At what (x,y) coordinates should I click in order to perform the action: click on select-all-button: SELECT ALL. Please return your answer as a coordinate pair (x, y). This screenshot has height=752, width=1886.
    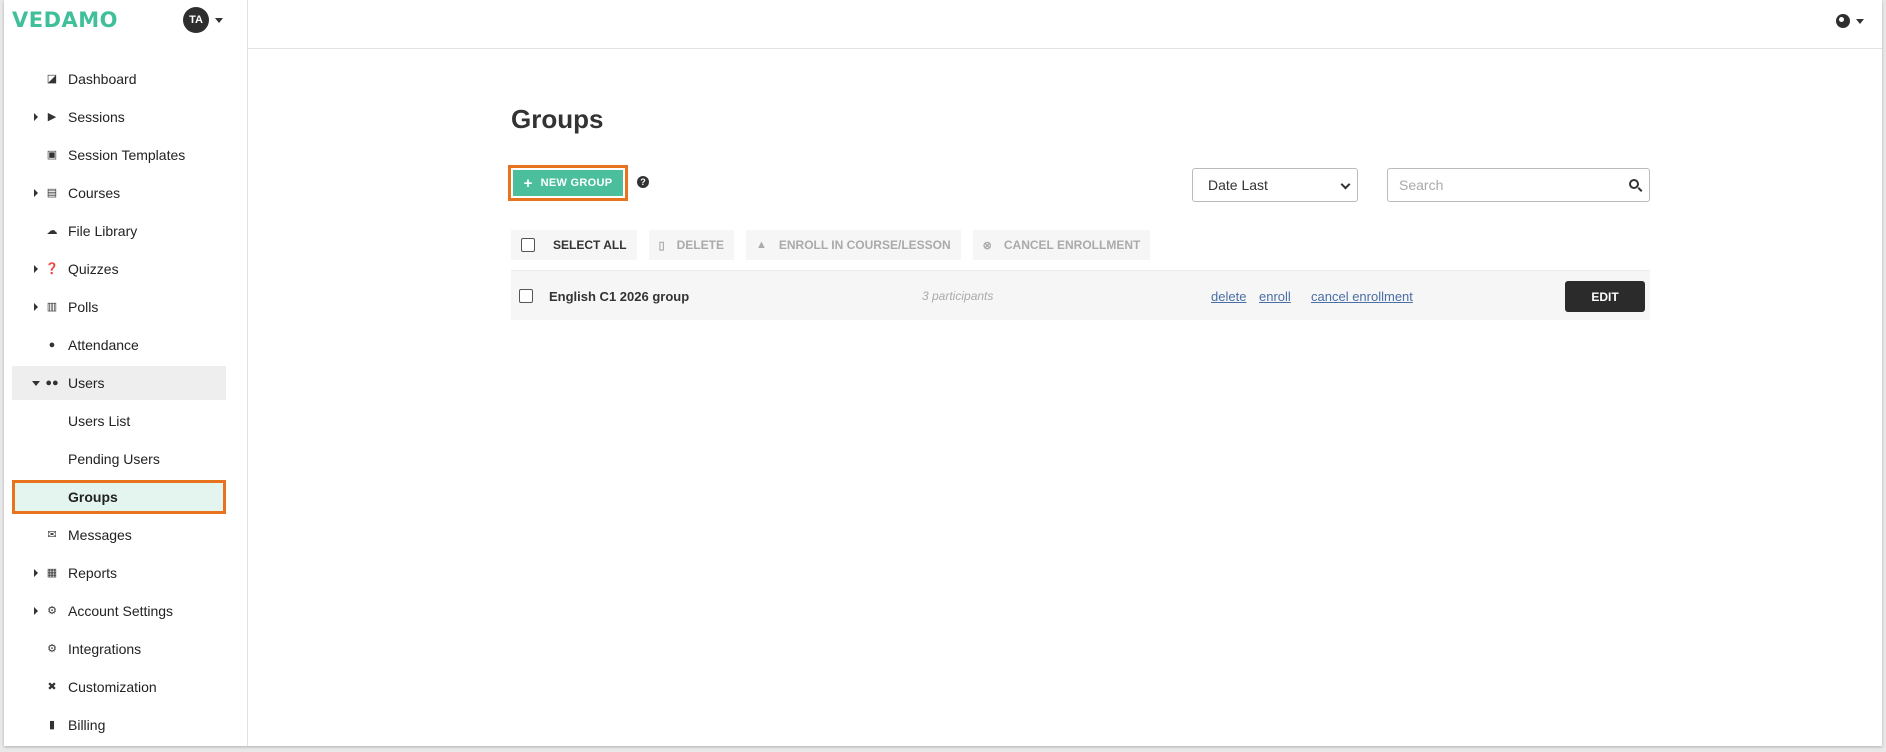
    Looking at the image, I should click on (574, 245).